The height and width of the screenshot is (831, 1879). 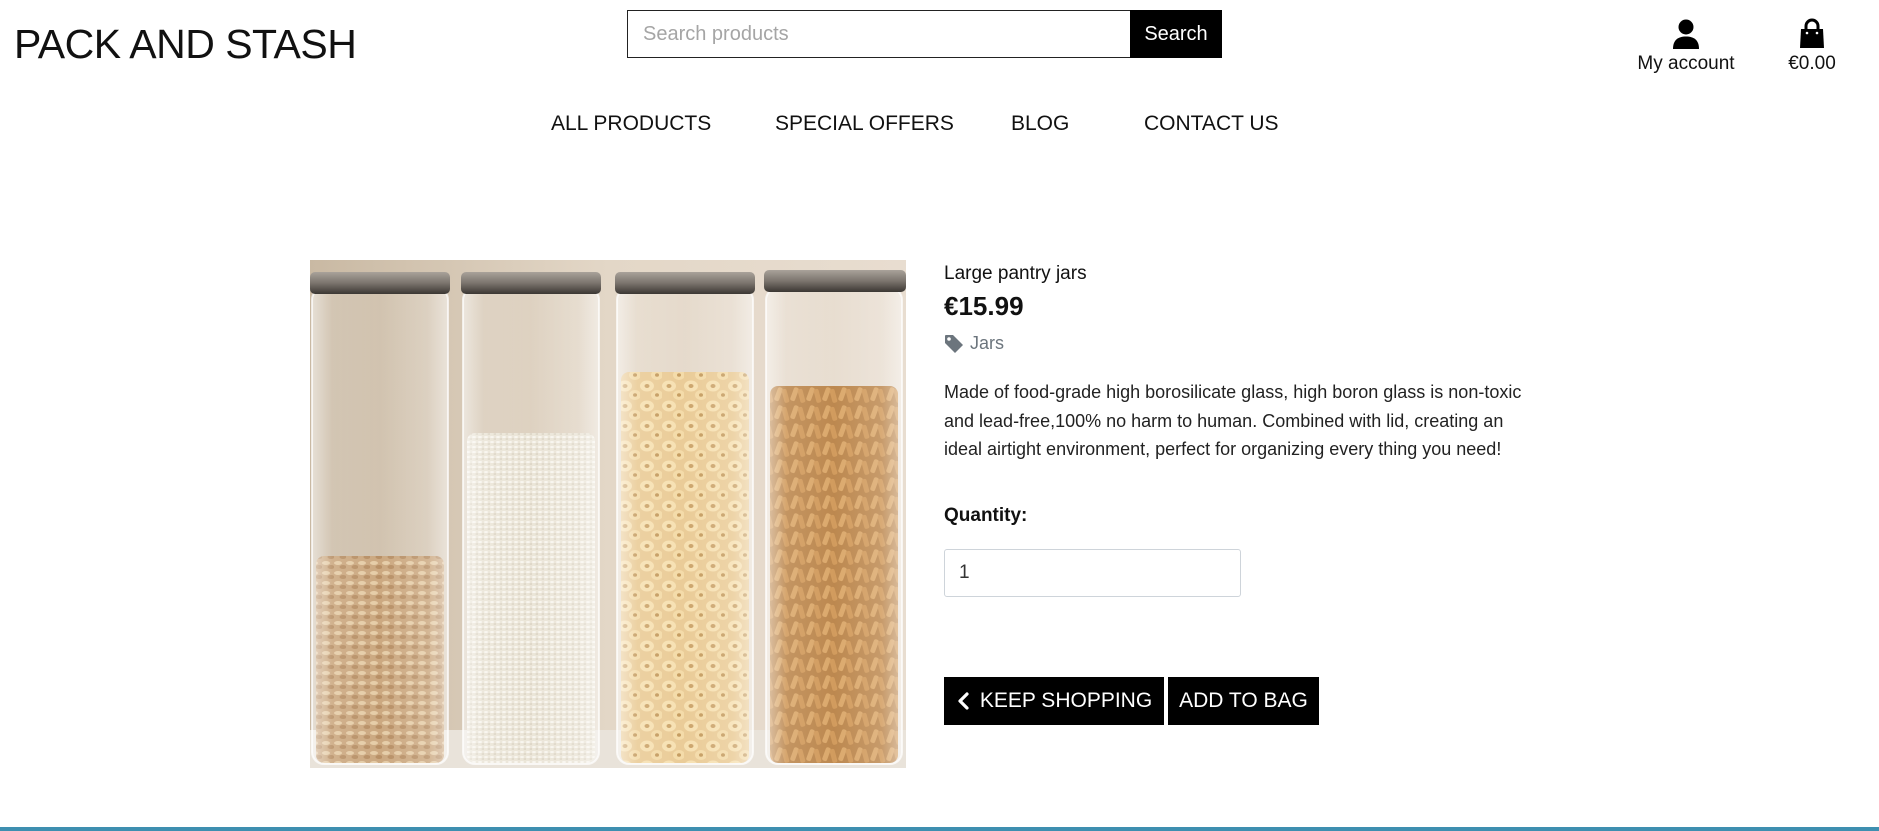 What do you see at coordinates (1040, 124) in the screenshot?
I see `nav-blog: BLOG` at bounding box center [1040, 124].